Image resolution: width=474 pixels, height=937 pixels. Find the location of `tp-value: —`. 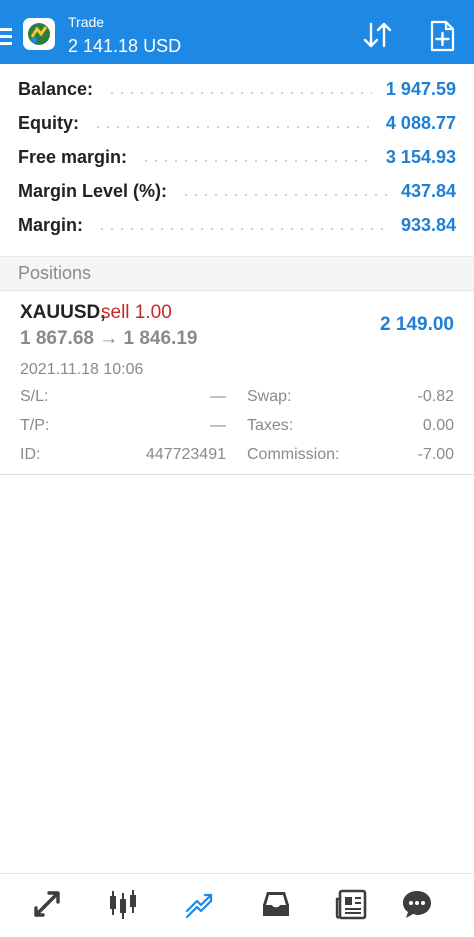

tp-value: — is located at coordinates (218, 425).